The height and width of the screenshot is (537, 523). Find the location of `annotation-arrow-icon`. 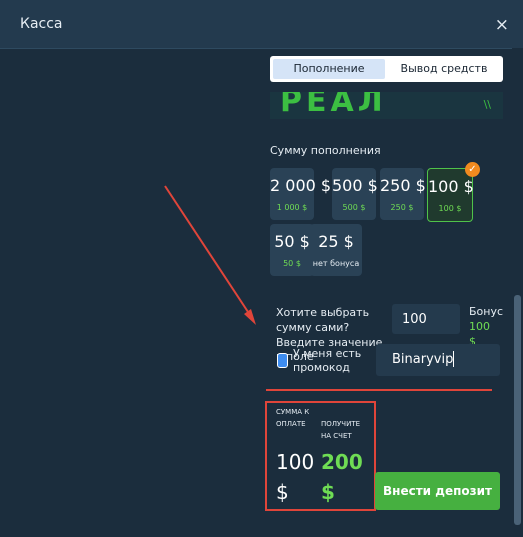

annotation-arrow-icon is located at coordinates (210, 255).